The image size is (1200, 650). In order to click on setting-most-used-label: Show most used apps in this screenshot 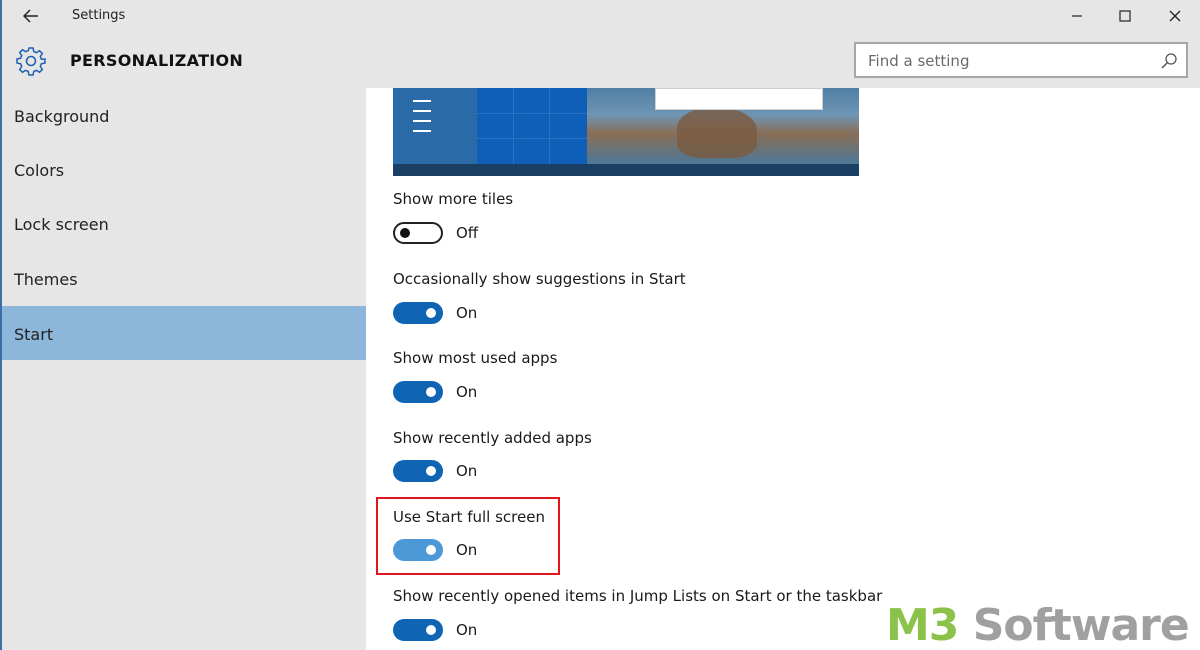, I will do `click(475, 358)`.